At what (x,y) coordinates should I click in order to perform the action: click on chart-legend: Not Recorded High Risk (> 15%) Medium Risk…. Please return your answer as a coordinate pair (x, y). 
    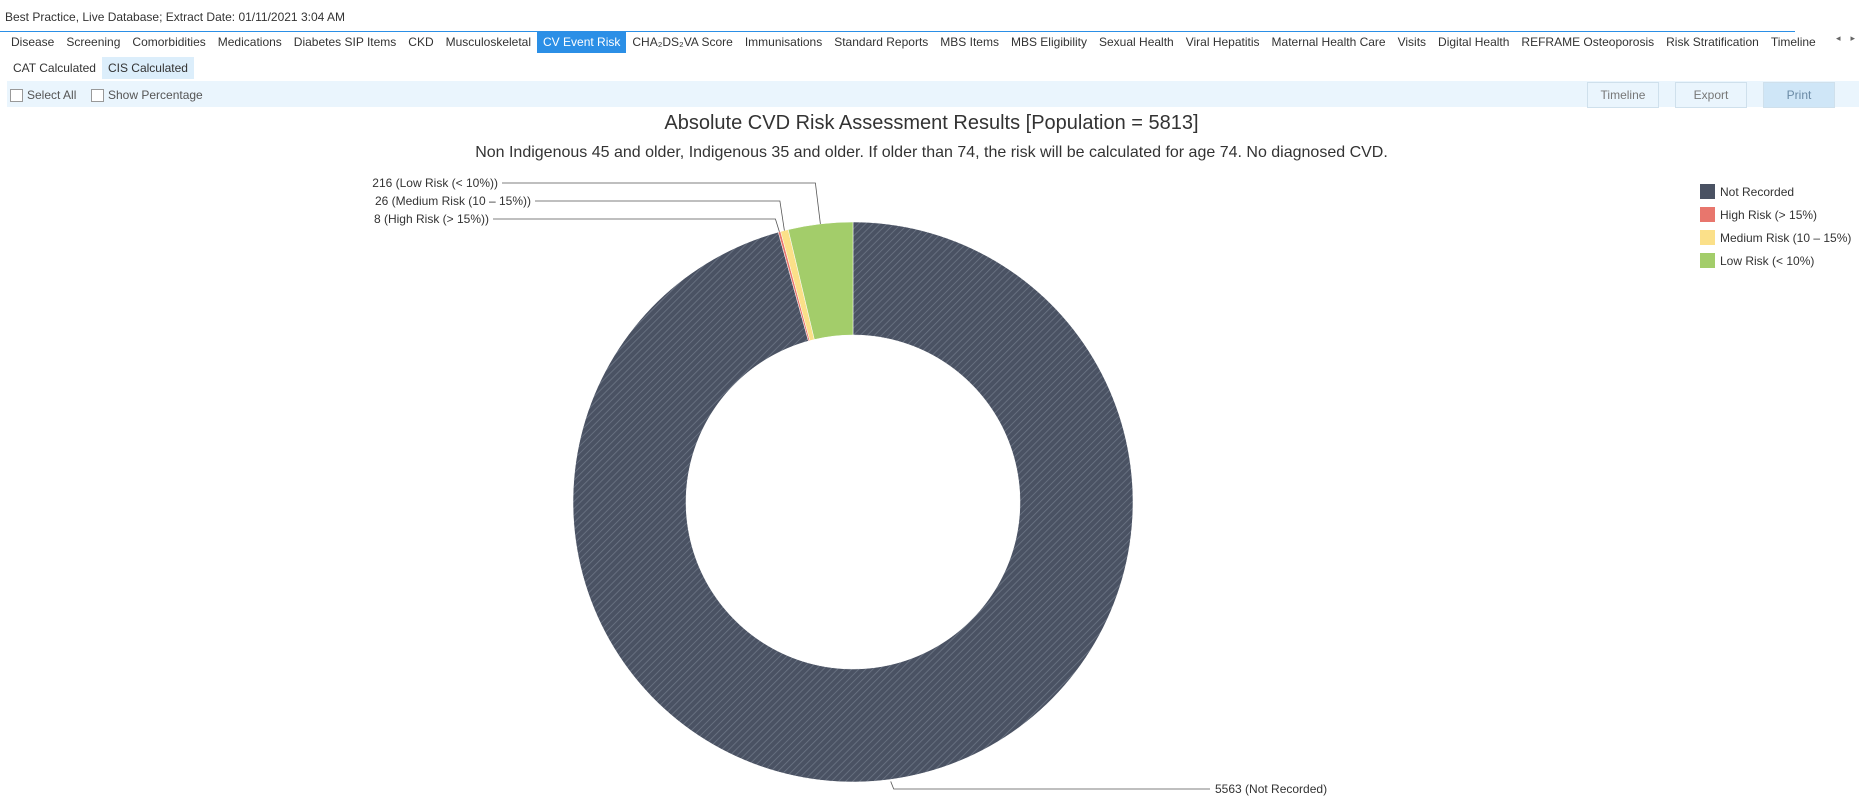
    Looking at the image, I should click on (1775, 226).